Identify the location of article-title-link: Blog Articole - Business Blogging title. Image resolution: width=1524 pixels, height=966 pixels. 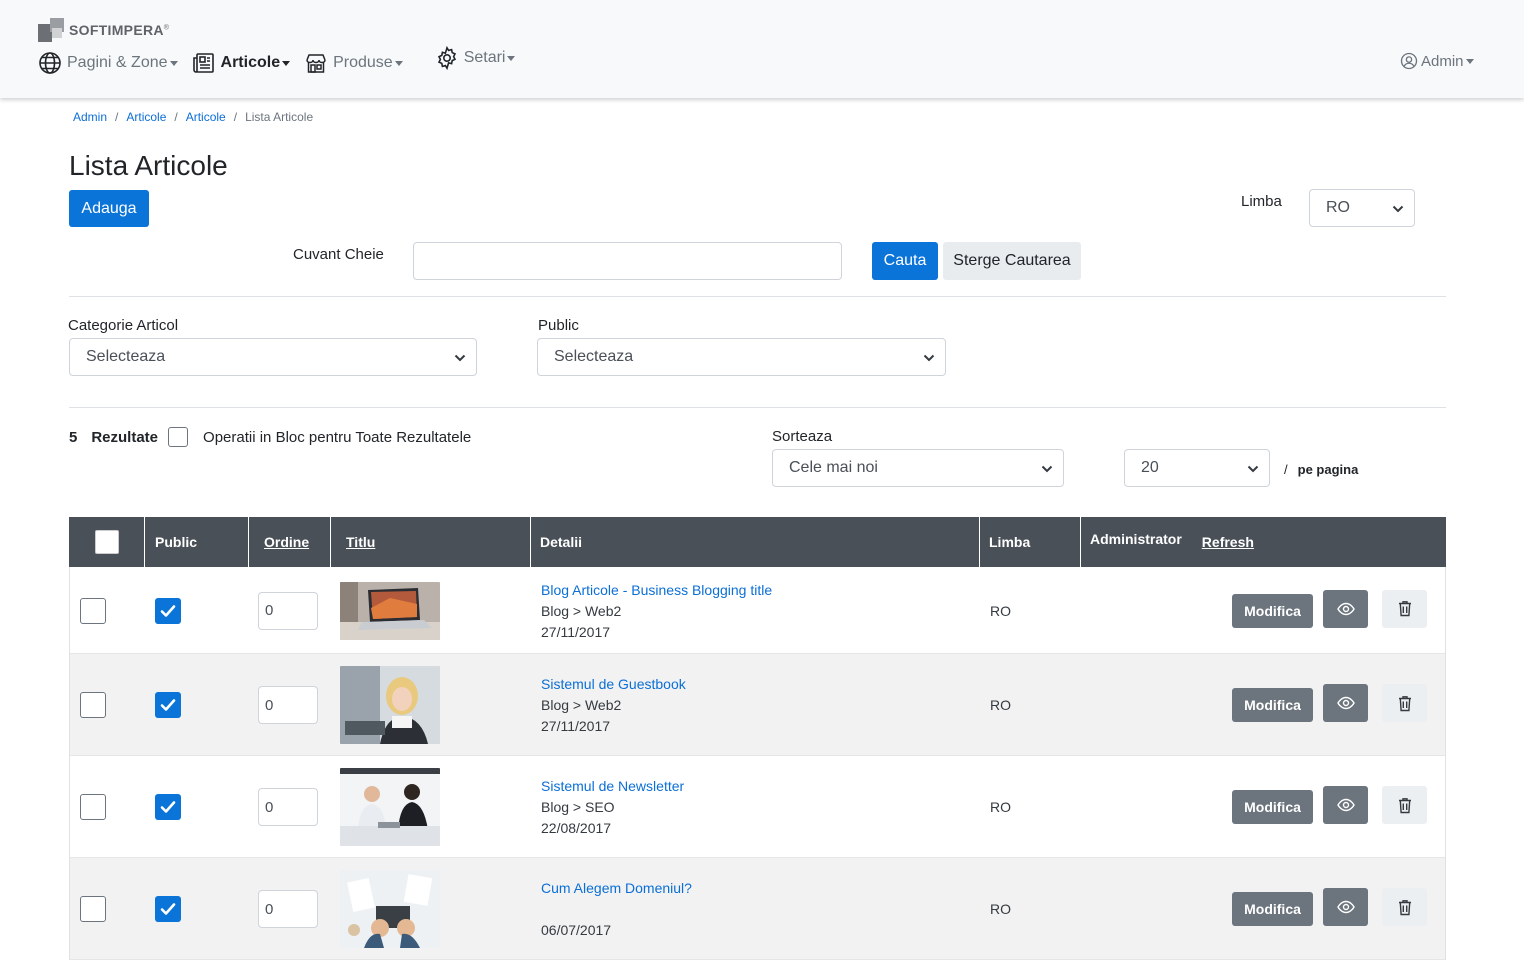
(656, 590).